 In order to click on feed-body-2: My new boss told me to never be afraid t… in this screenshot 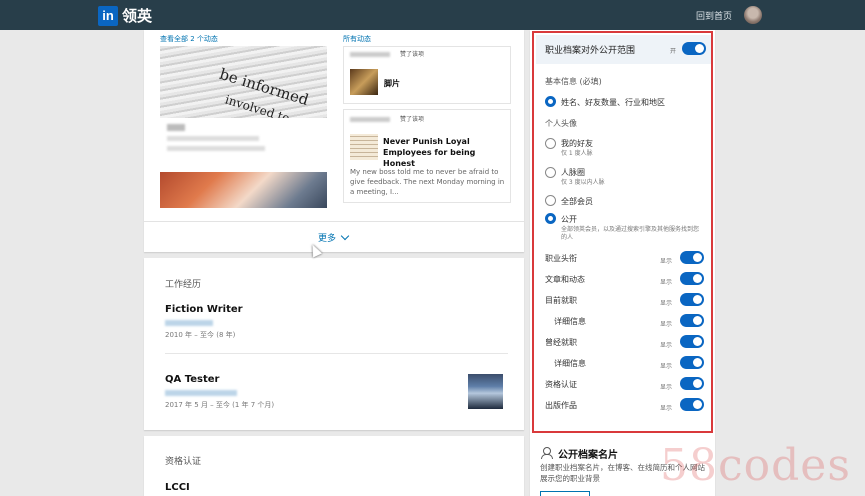, I will do `click(427, 182)`.